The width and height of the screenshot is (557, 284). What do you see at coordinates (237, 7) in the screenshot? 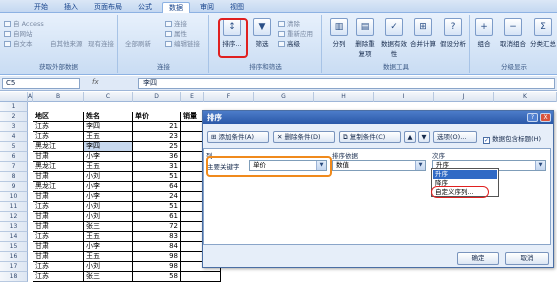
I see `tab-view: 视图` at bounding box center [237, 7].